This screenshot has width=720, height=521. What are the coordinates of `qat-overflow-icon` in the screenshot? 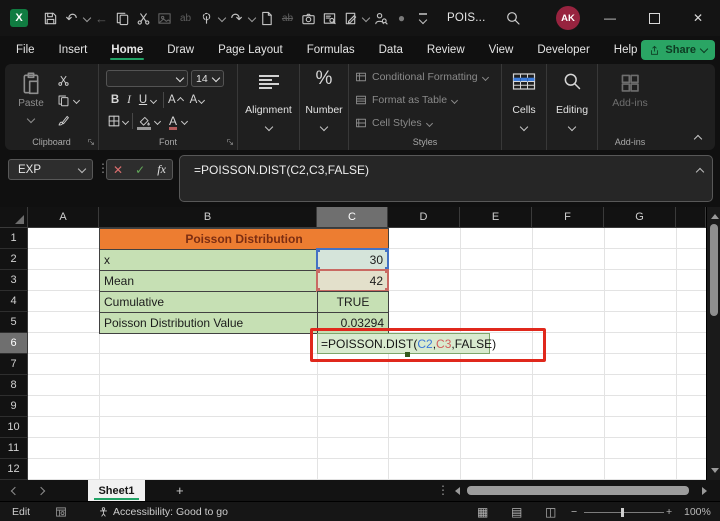 It's located at (422, 18).